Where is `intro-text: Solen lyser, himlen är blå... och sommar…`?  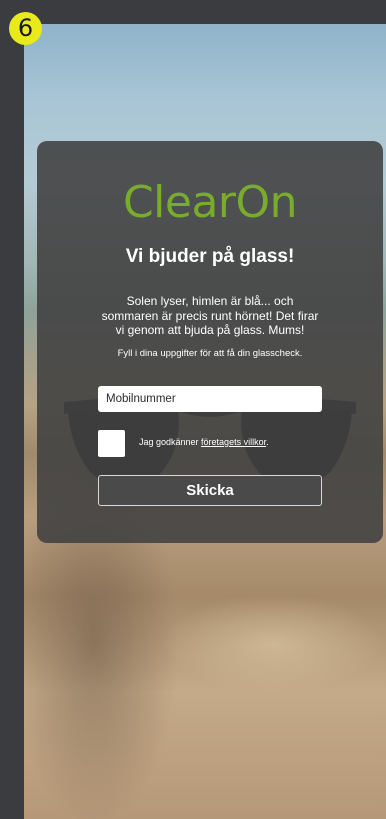
intro-text: Solen lyser, himlen är blå... och sommar… is located at coordinates (210, 316).